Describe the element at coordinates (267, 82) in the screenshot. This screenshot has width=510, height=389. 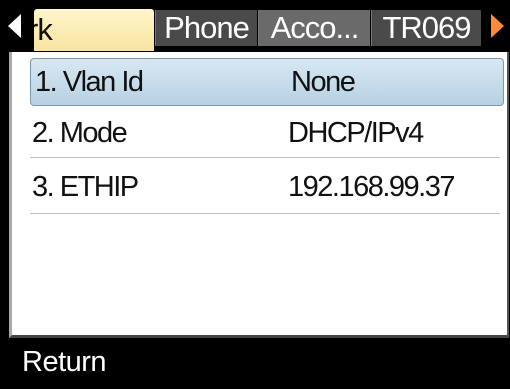
I see `list-item-vlan-id: 1. Vlan Id None` at that location.